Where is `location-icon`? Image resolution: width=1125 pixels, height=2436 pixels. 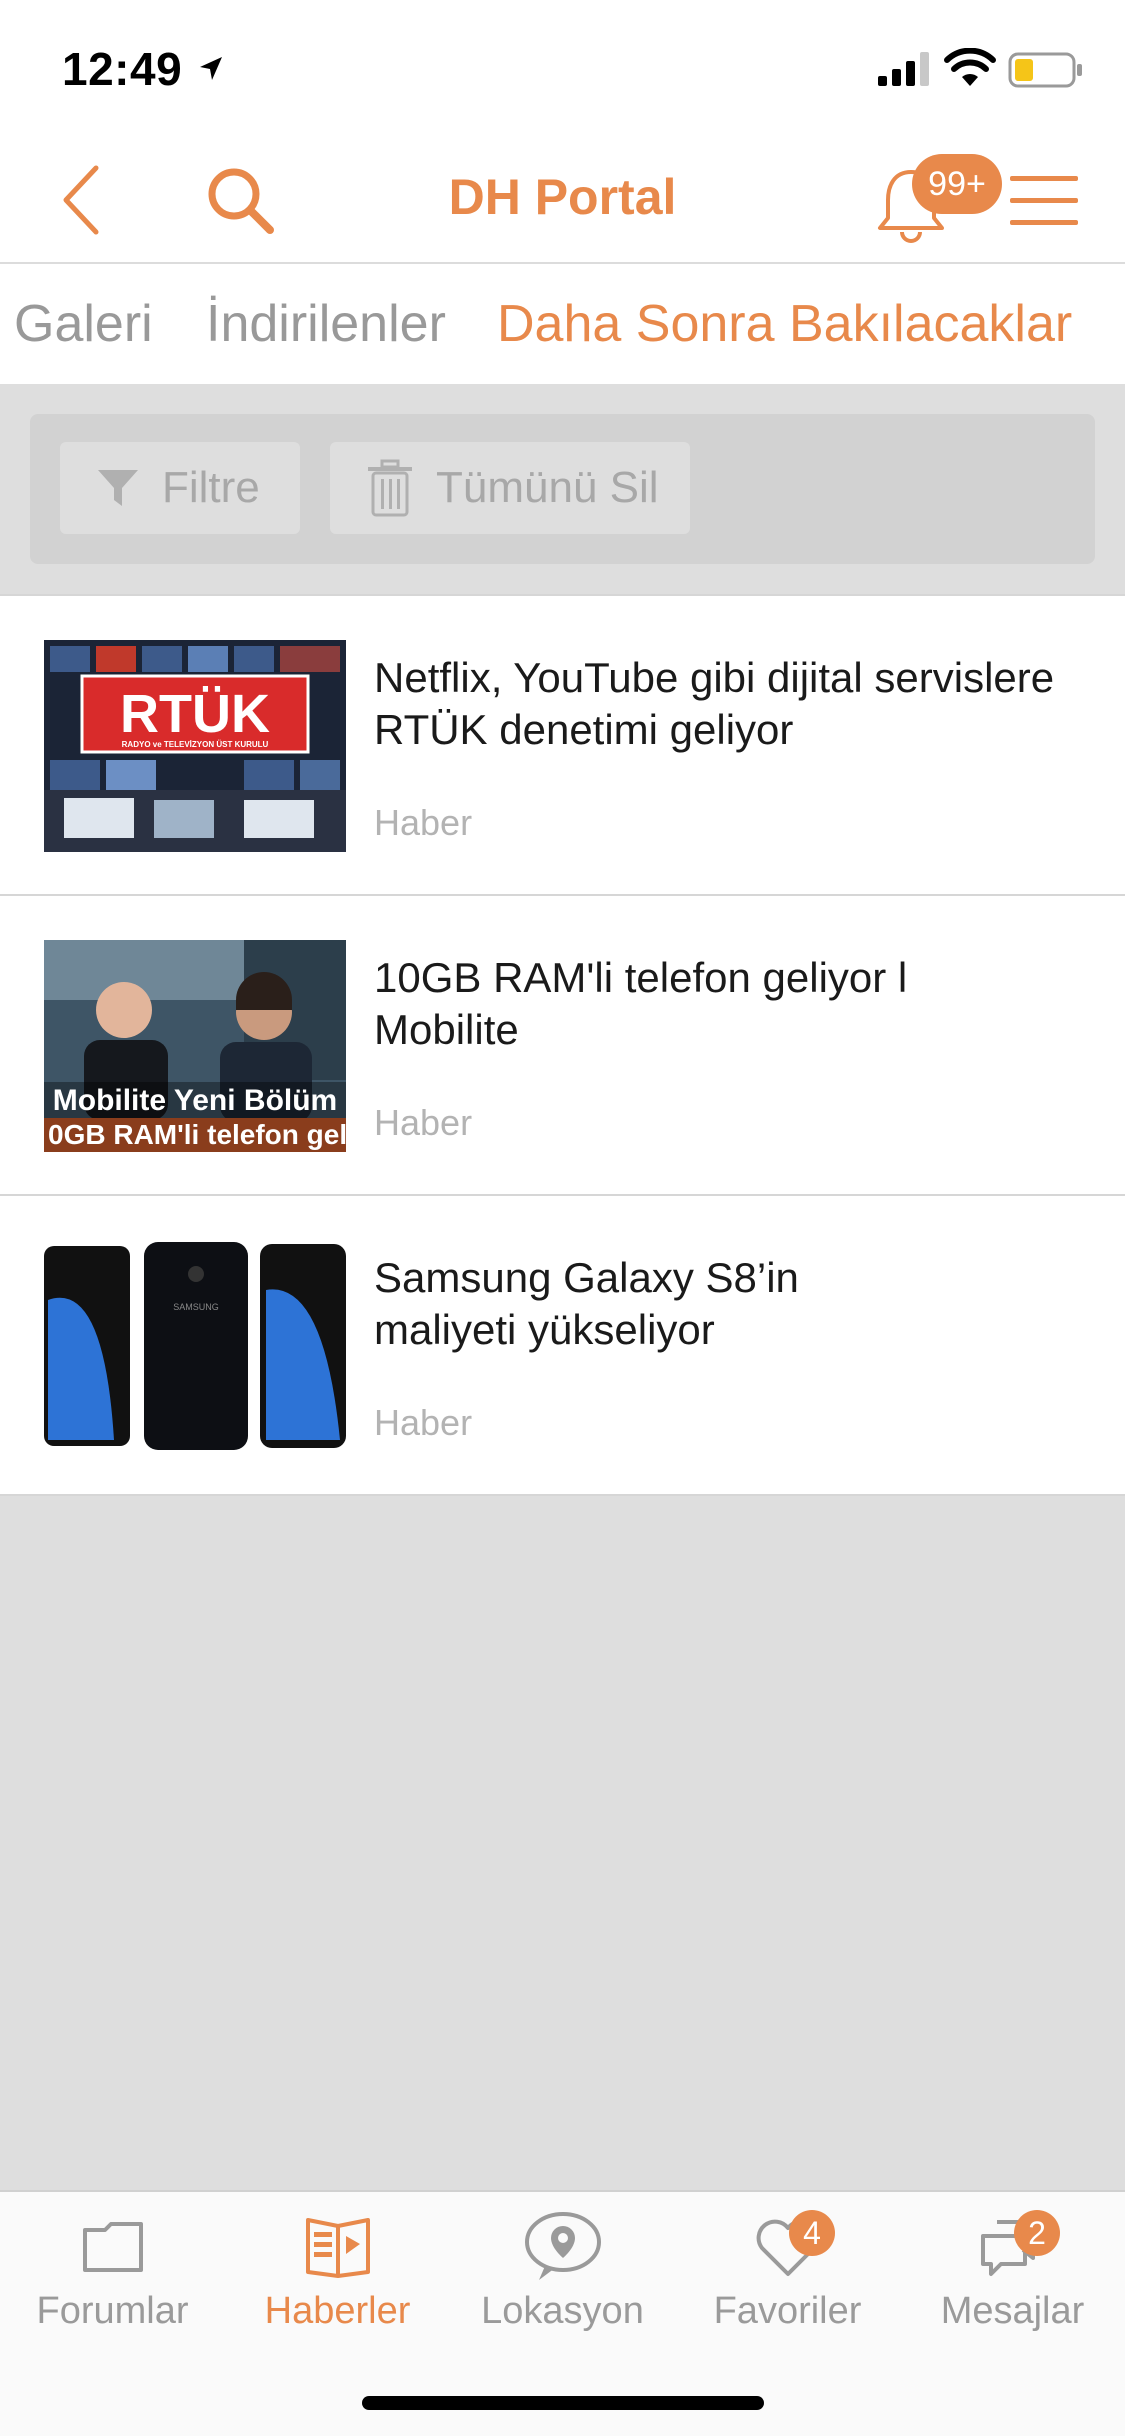 location-icon is located at coordinates (562, 2246).